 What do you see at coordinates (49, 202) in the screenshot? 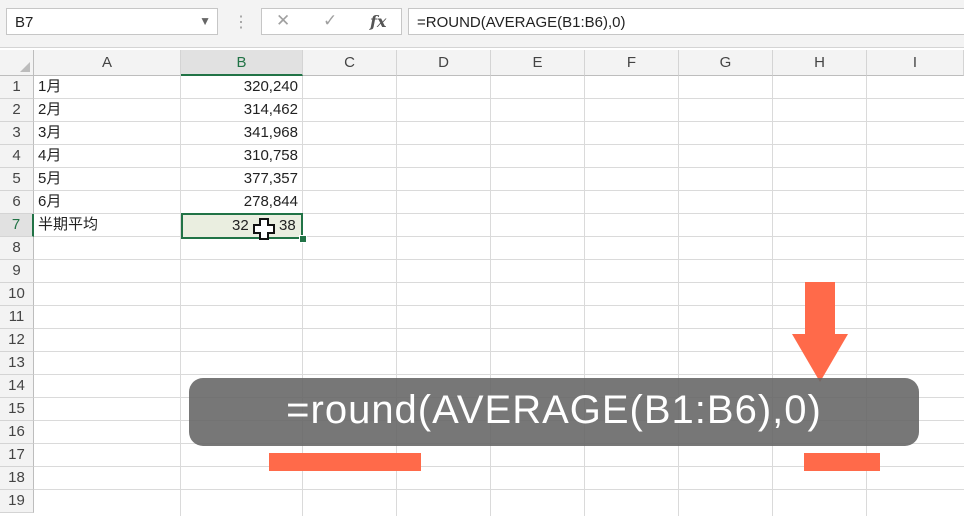
I see `cell-a6: 6月` at bounding box center [49, 202].